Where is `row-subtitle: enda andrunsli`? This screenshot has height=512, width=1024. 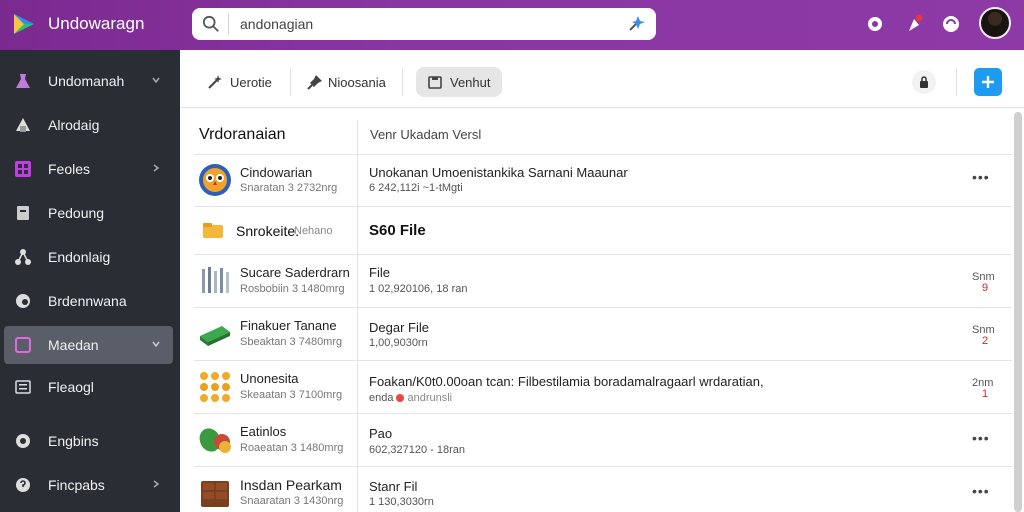 row-subtitle: enda andrunsli is located at coordinates (410, 398).